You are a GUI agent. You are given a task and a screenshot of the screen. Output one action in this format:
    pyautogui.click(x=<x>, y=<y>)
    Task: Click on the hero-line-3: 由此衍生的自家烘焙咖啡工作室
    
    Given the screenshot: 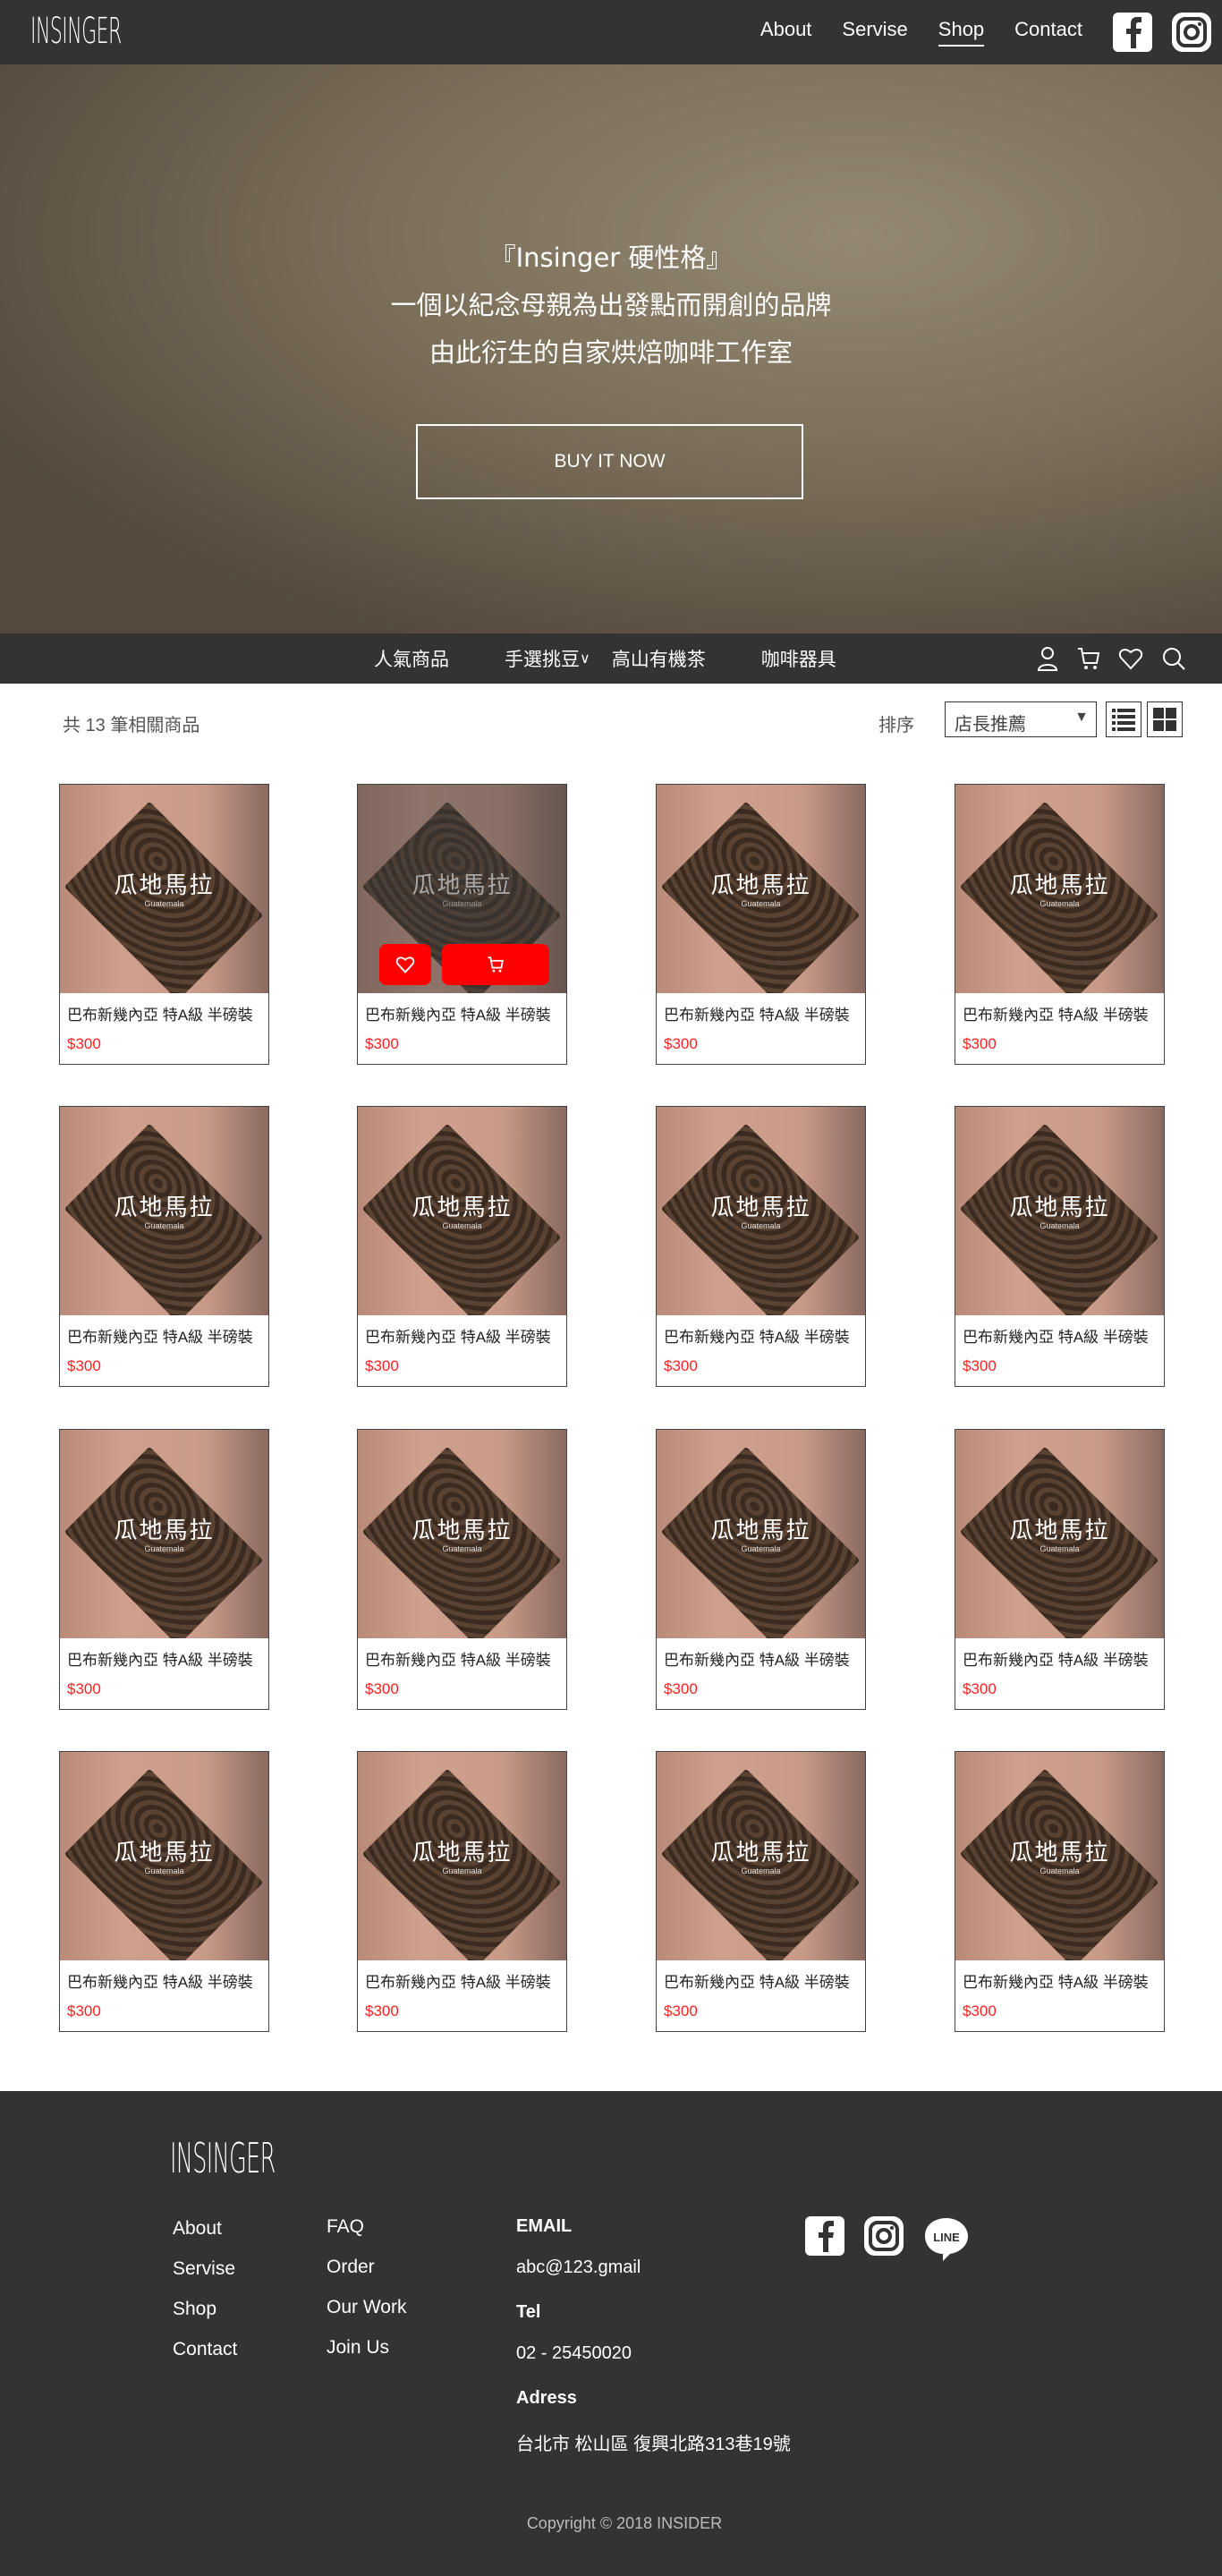 What is the action you would take?
    pyautogui.click(x=611, y=352)
    